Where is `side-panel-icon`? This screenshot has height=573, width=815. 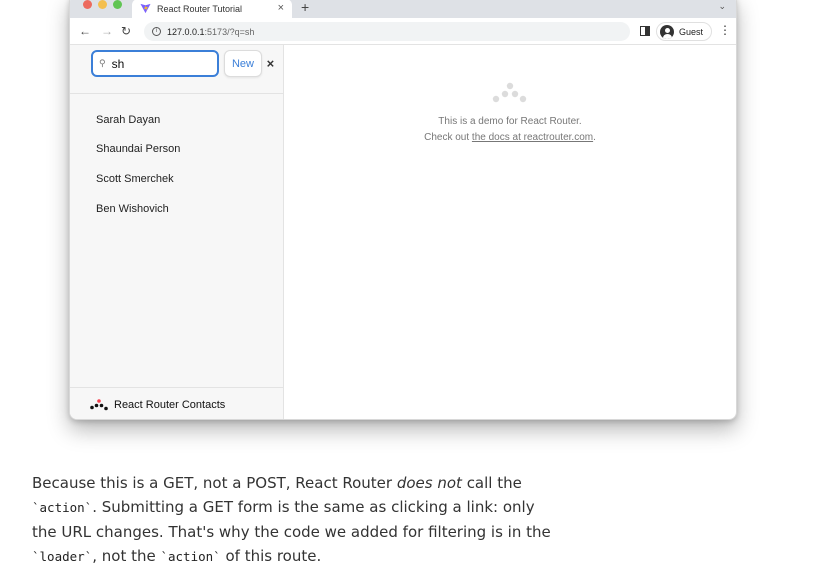 side-panel-icon is located at coordinates (645, 31).